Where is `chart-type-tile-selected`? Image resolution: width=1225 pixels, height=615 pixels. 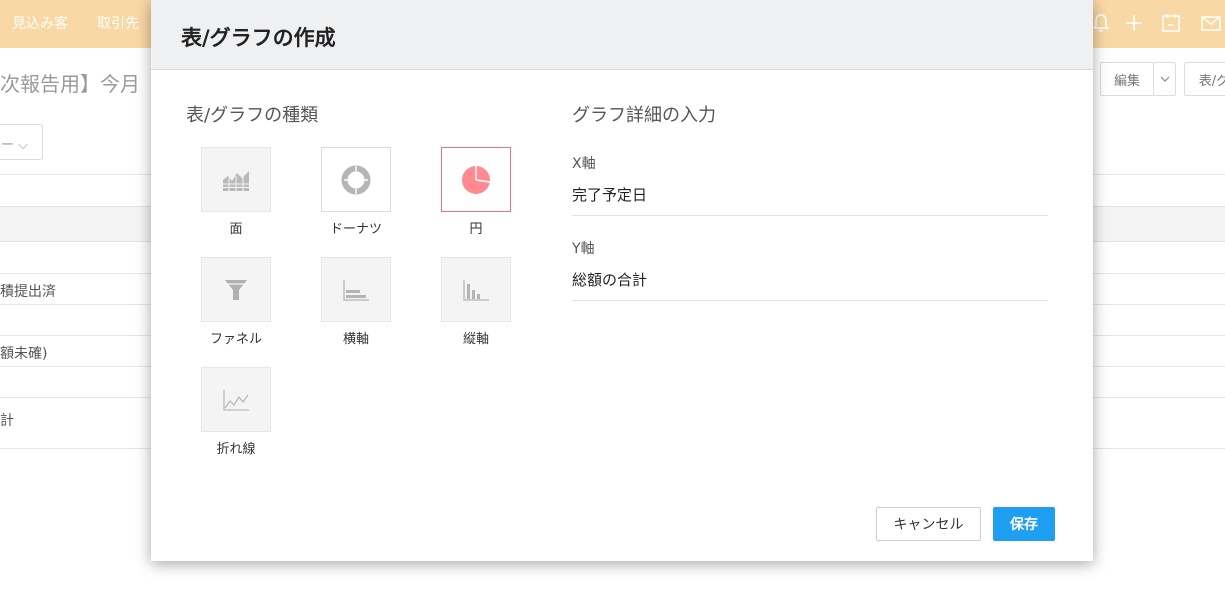
chart-type-tile-selected is located at coordinates (476, 179).